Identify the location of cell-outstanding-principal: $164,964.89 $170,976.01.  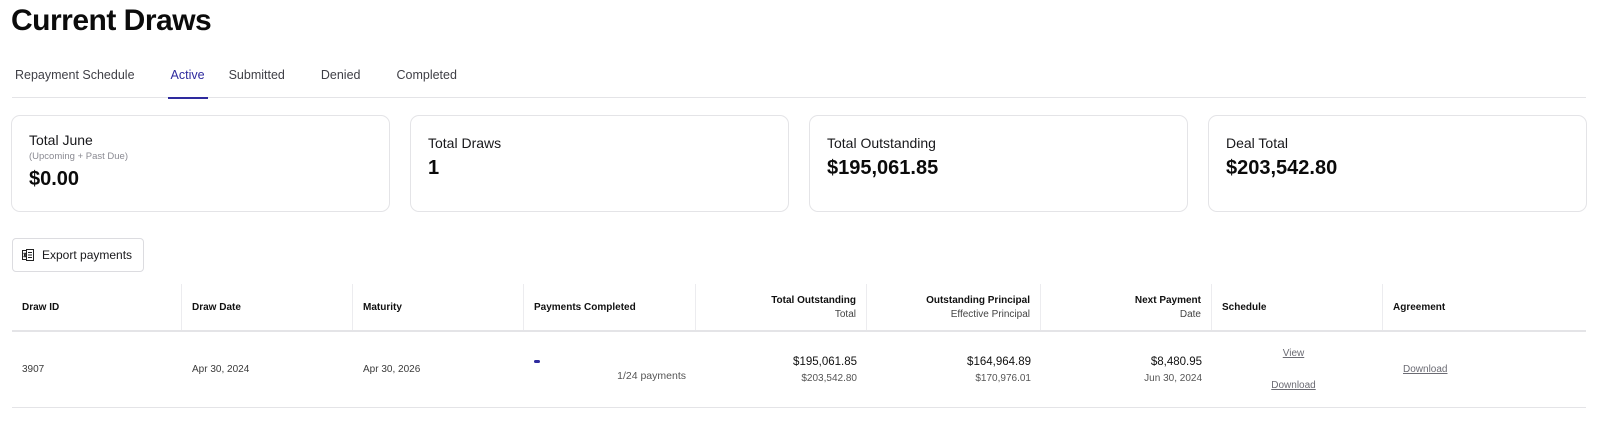
(954, 369).